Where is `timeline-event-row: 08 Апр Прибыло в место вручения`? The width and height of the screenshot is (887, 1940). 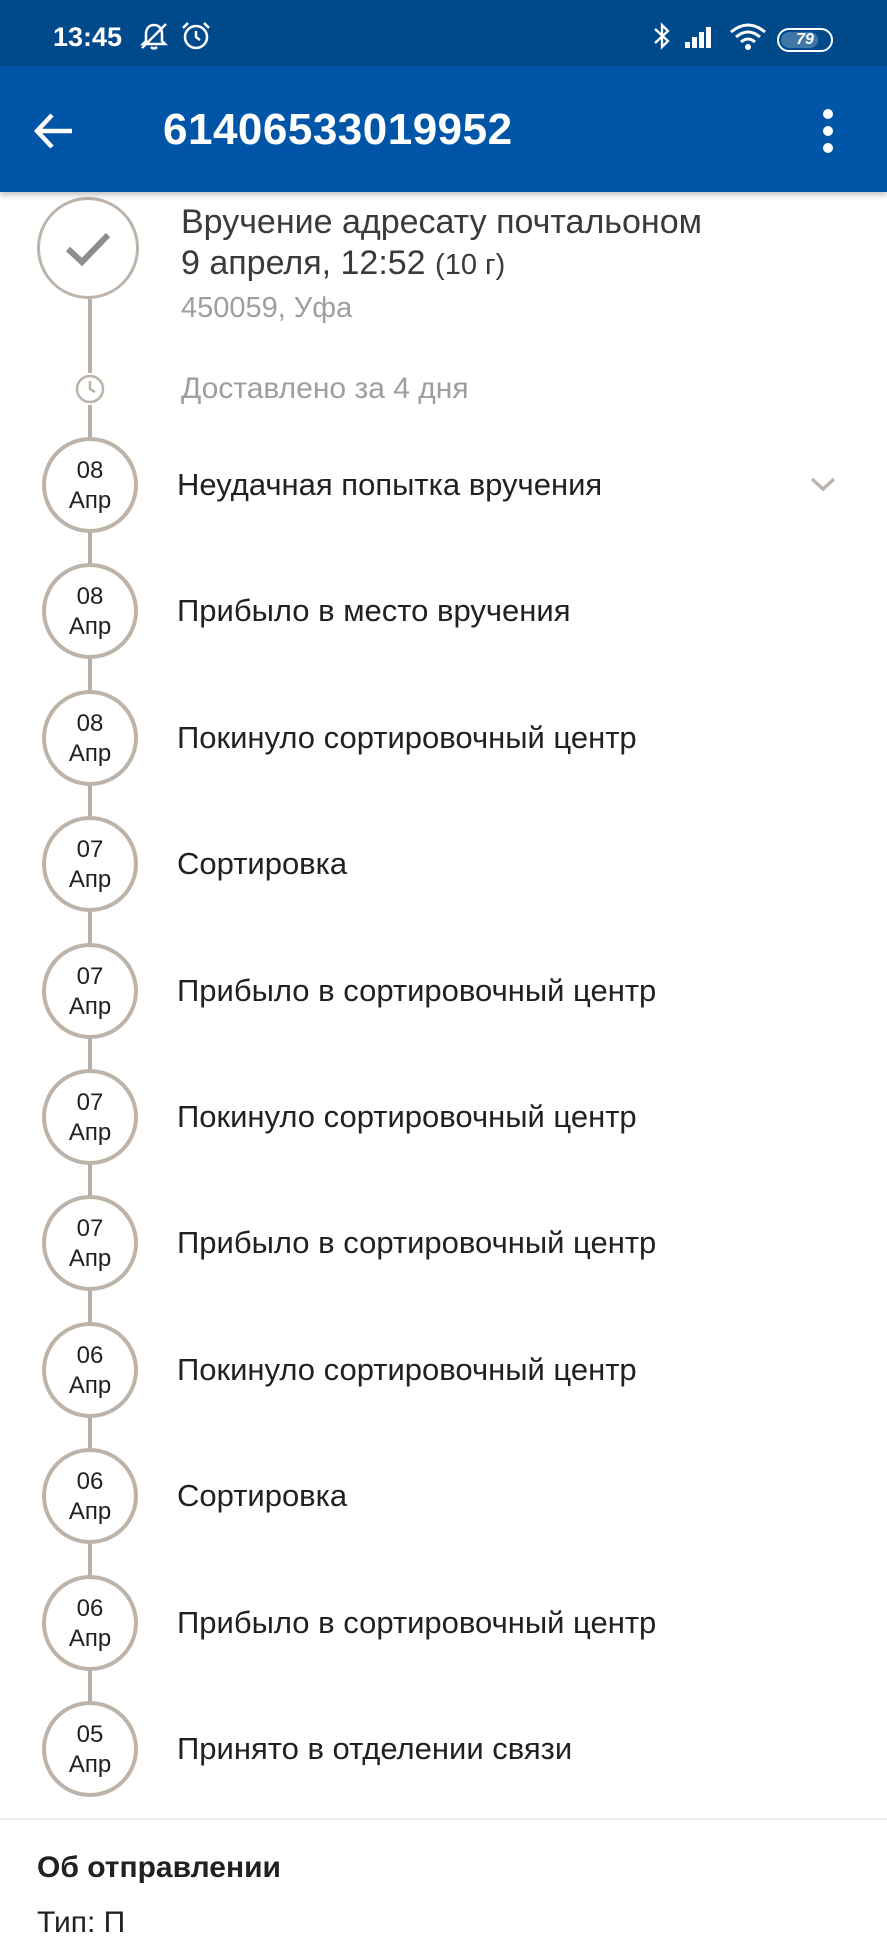 timeline-event-row: 08 Апр Прибыло в место вручения is located at coordinates (443, 626).